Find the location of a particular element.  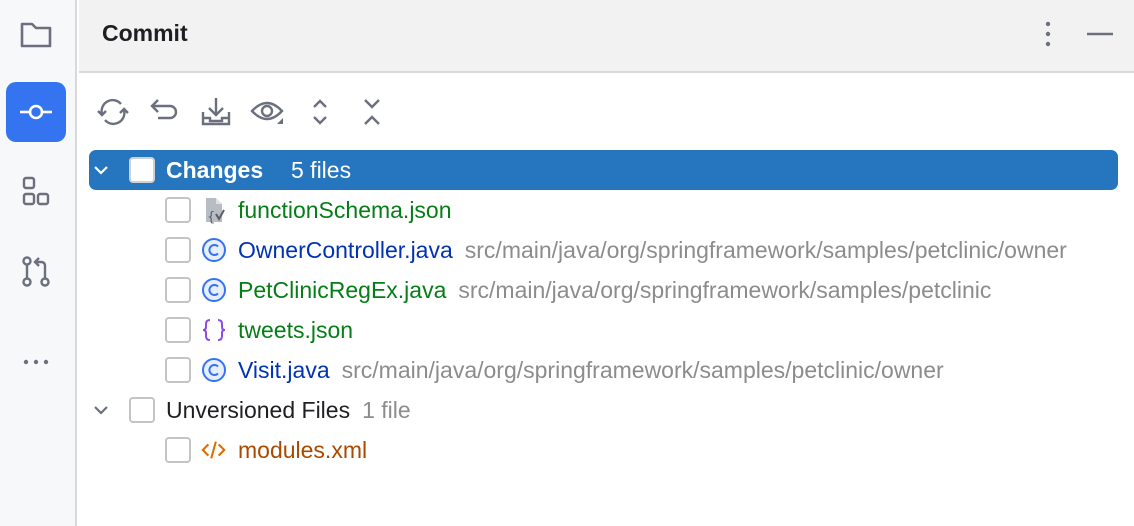

collapse-all-icon is located at coordinates (372, 112).